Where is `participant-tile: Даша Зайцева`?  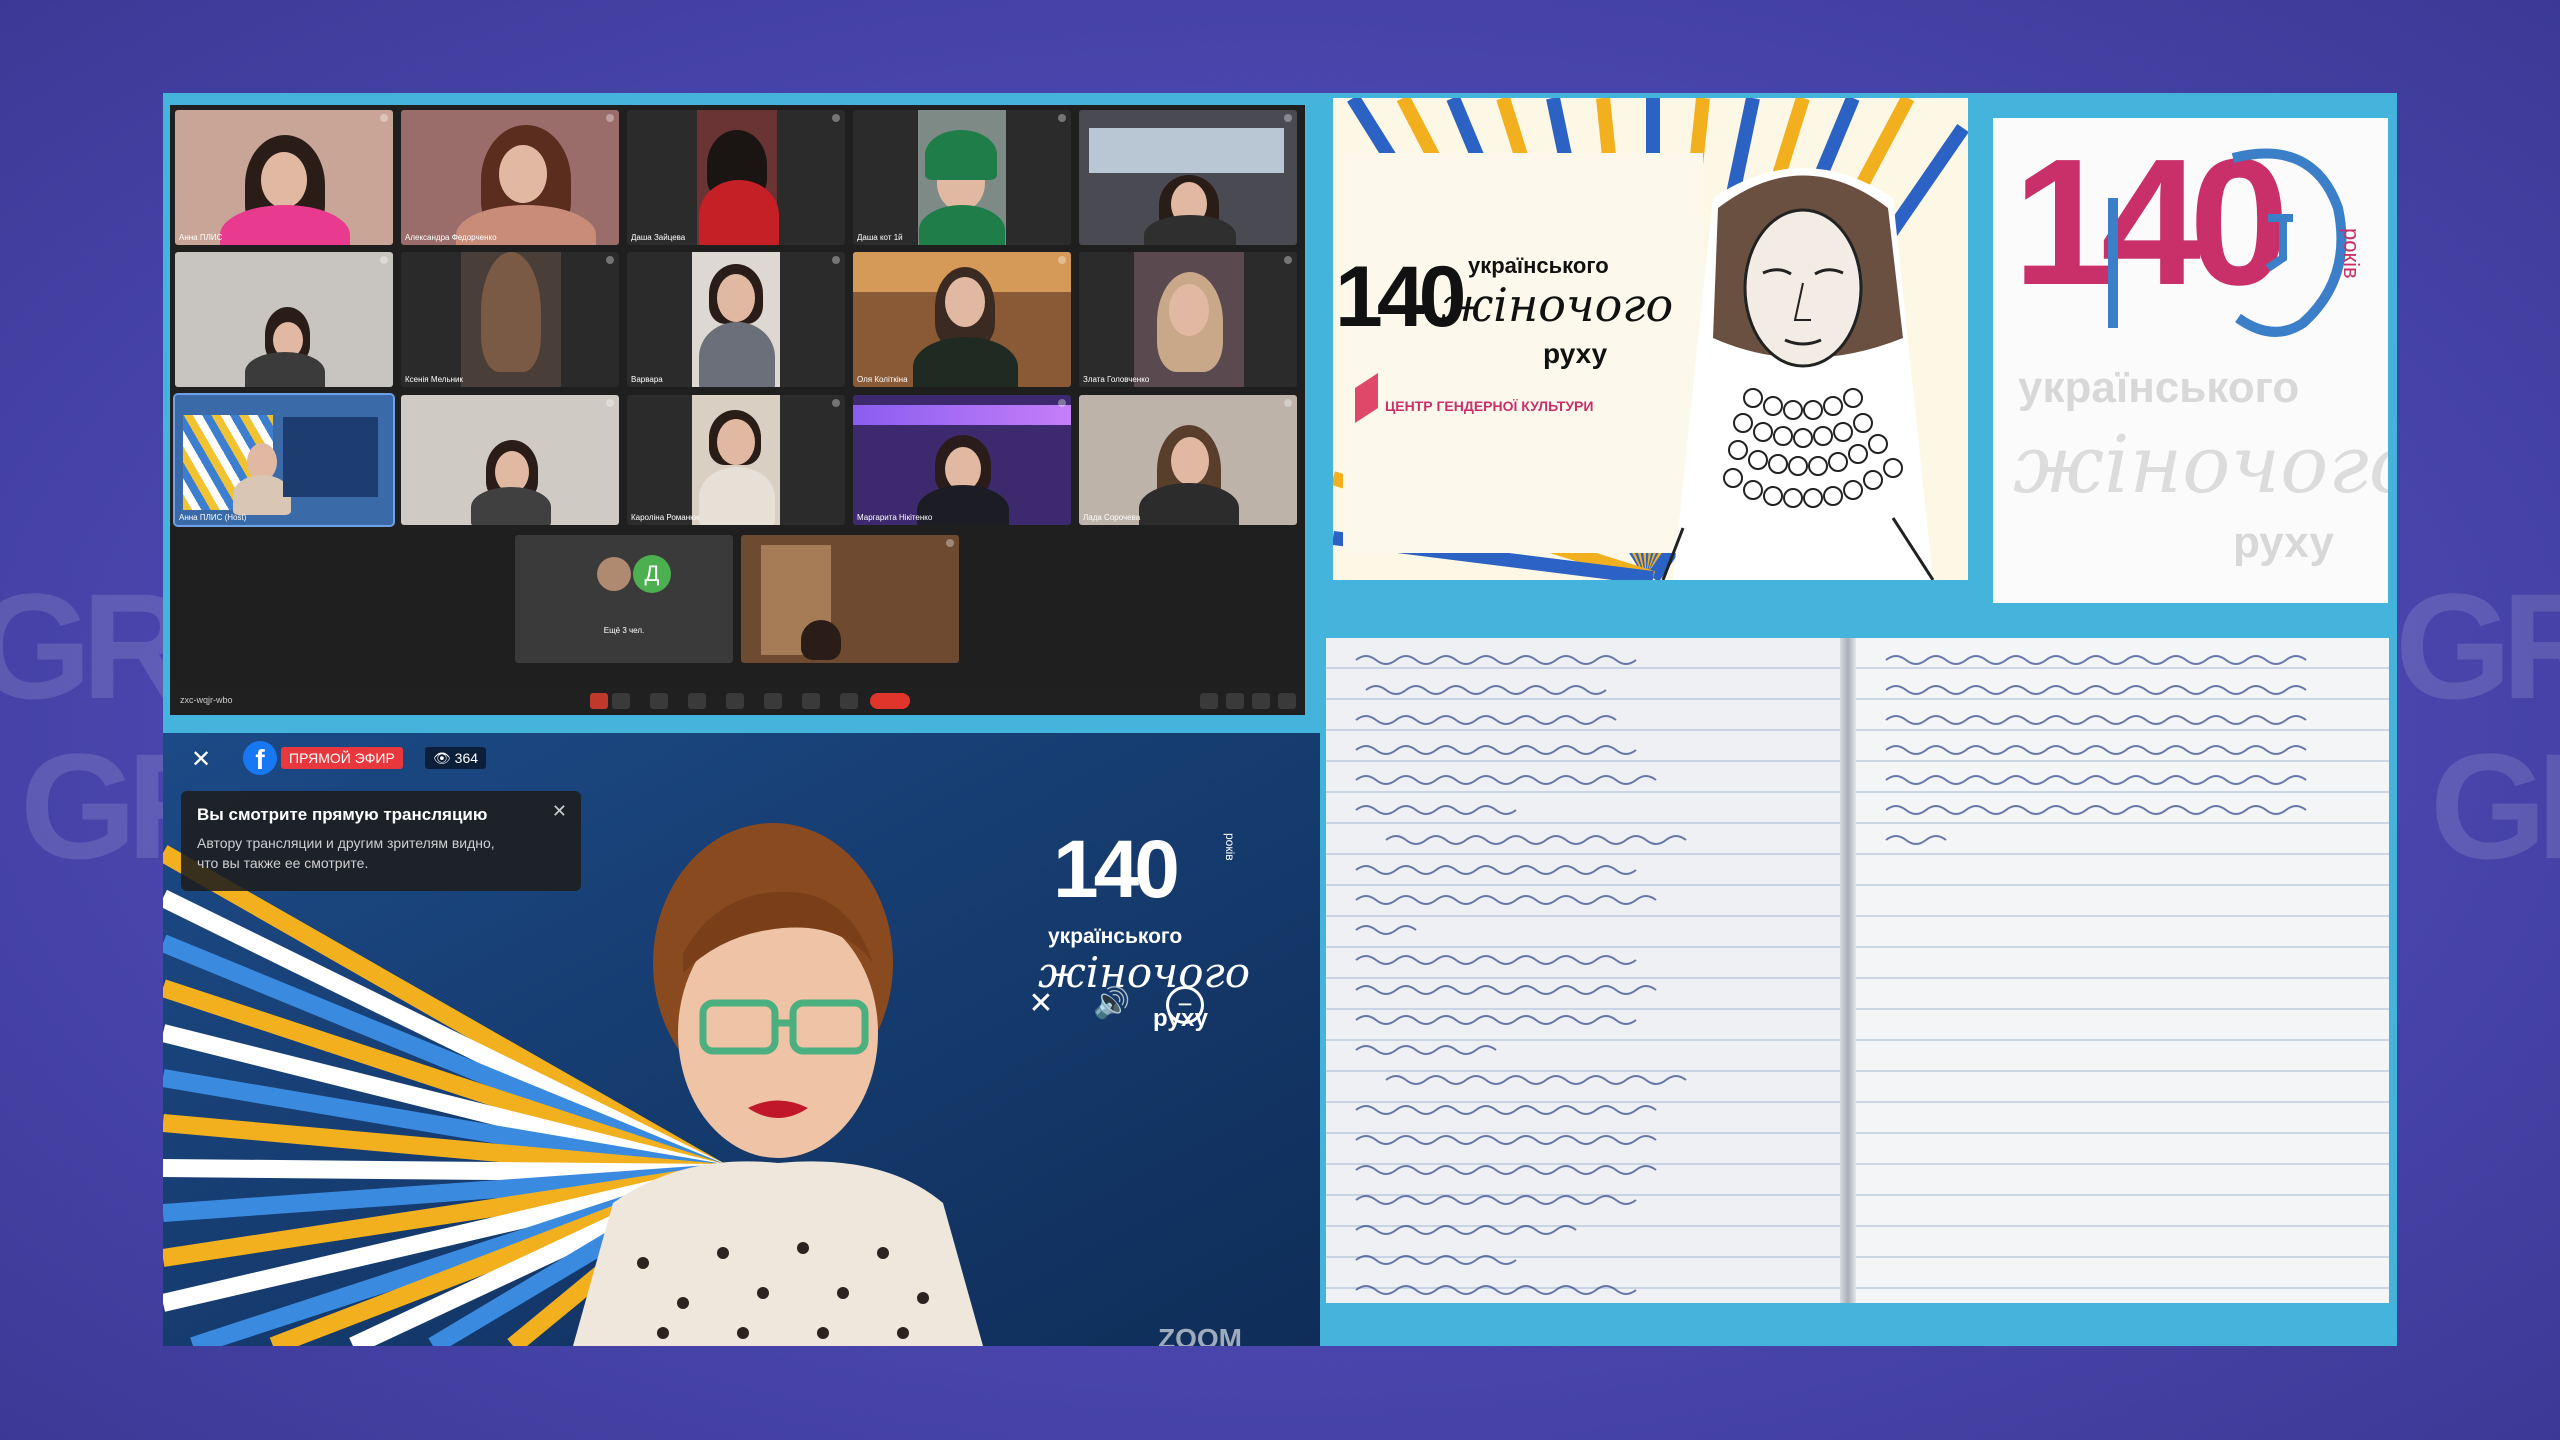 participant-tile: Даша Зайцева is located at coordinates (736, 177).